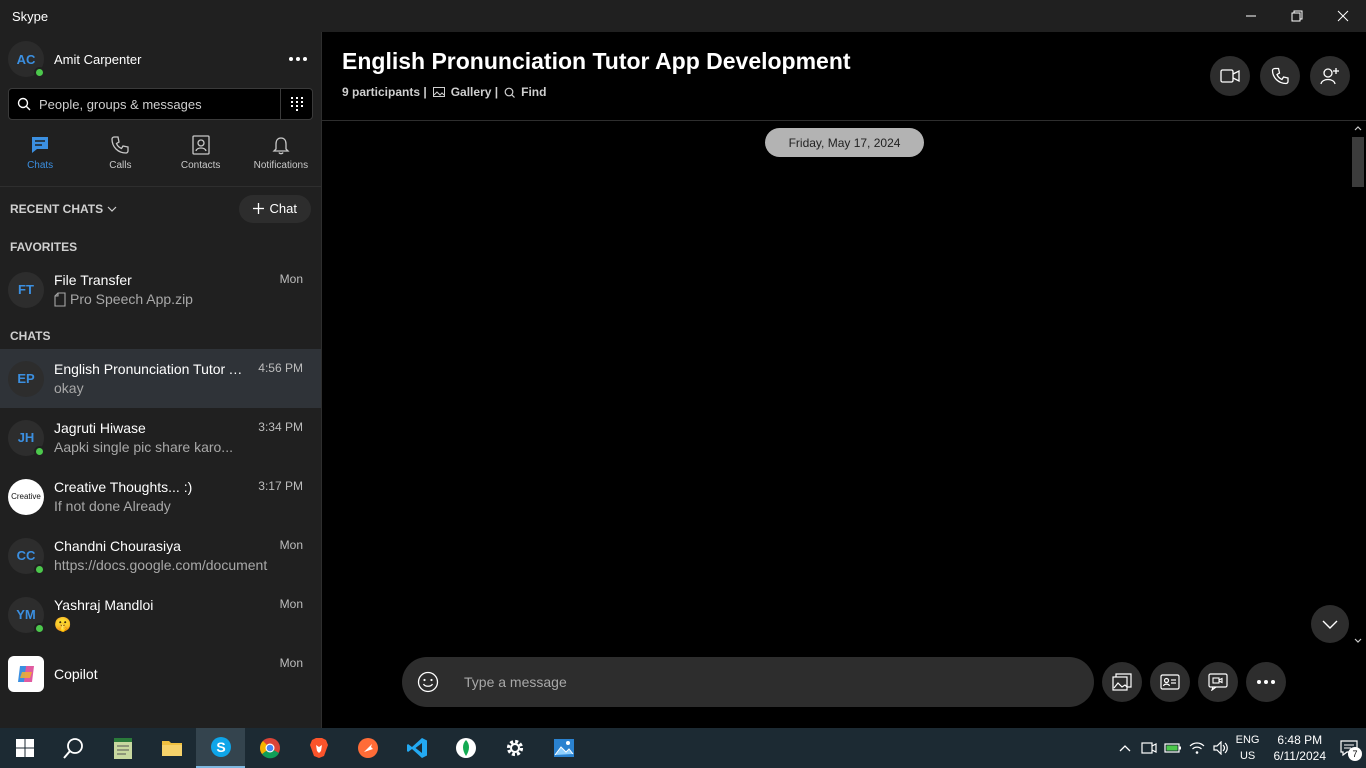 The width and height of the screenshot is (1366, 768). I want to click on avatar-logo: Creative, so click(26, 496).